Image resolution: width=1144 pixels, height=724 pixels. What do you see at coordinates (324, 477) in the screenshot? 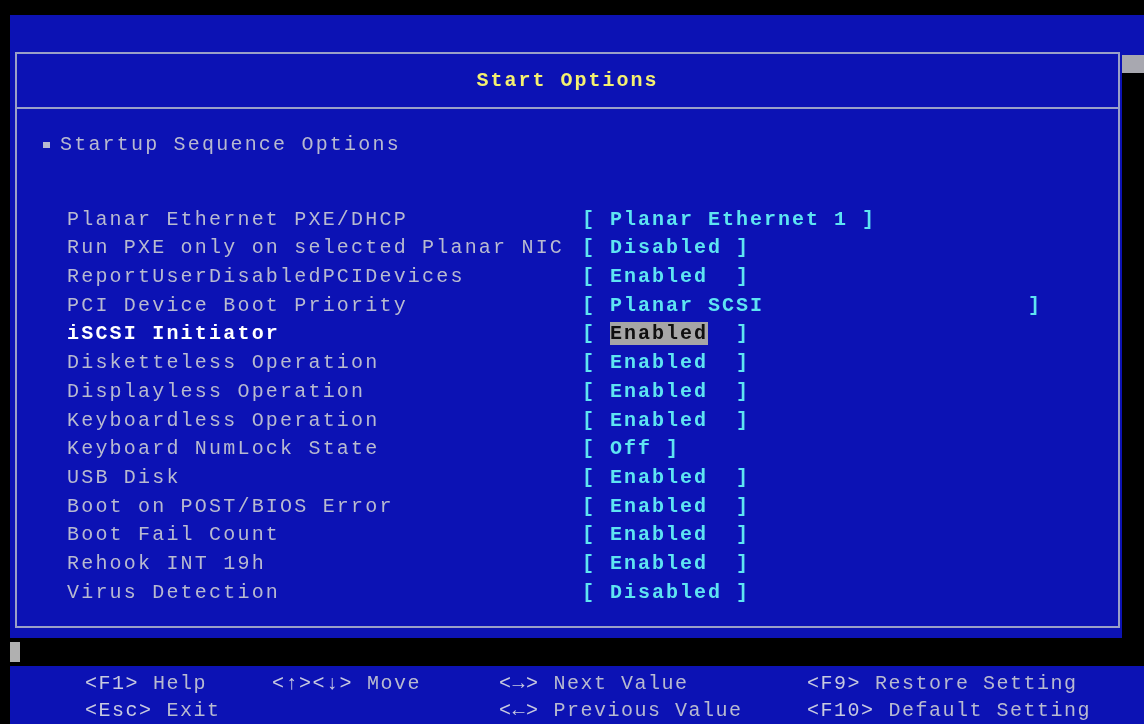
I see `setting-label: USB Disk` at bounding box center [324, 477].